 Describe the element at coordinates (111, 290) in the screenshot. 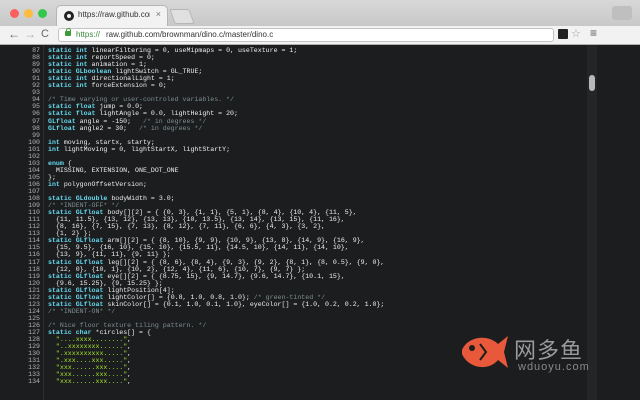

I see `code-text: static GLfloat lightPosition[4];` at that location.